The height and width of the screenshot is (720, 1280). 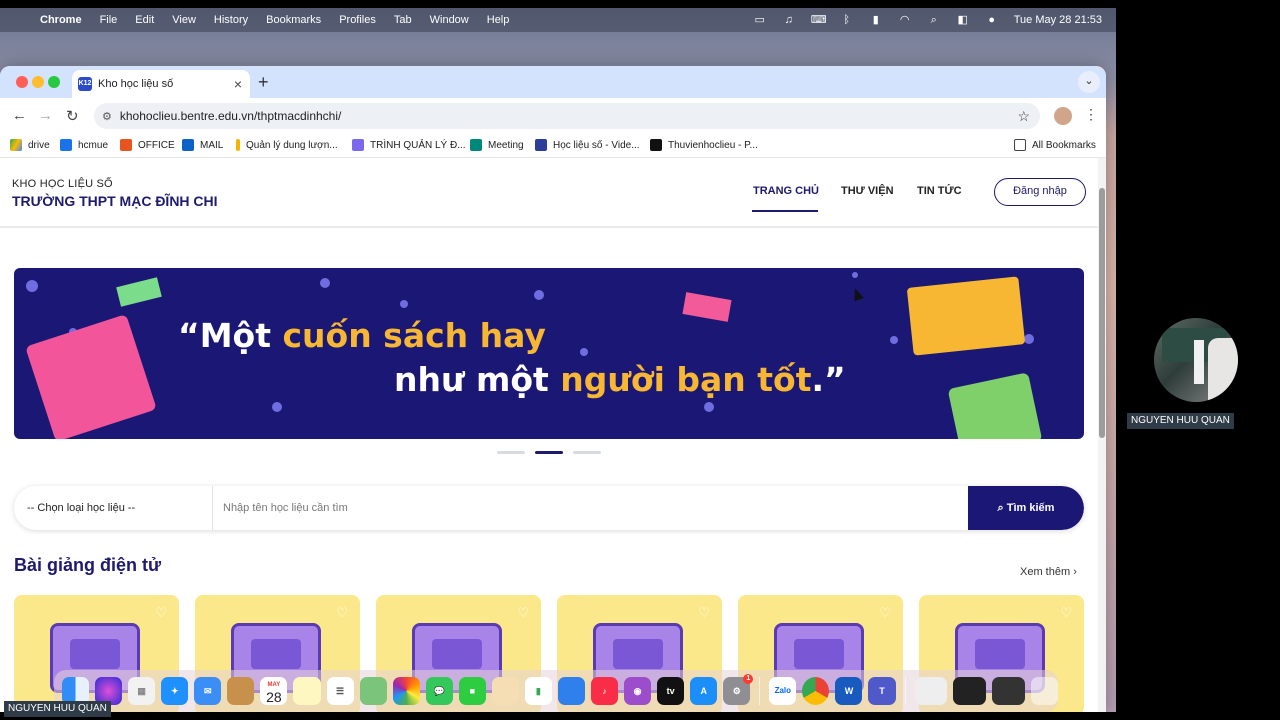 I want to click on bookmark-star-icon: ☆, so click(x=1023, y=116).